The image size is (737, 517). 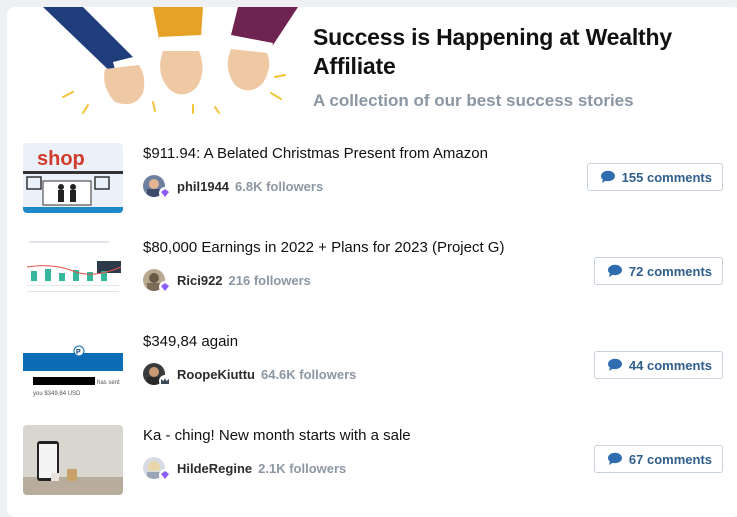 I want to click on comments-button: 44 comments, so click(x=658, y=365).